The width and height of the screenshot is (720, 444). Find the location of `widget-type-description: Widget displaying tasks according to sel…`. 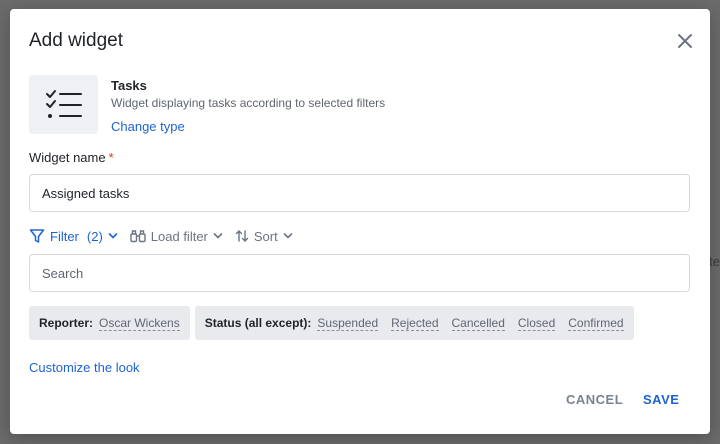

widget-type-description: Widget displaying tasks according to sel… is located at coordinates (248, 103).